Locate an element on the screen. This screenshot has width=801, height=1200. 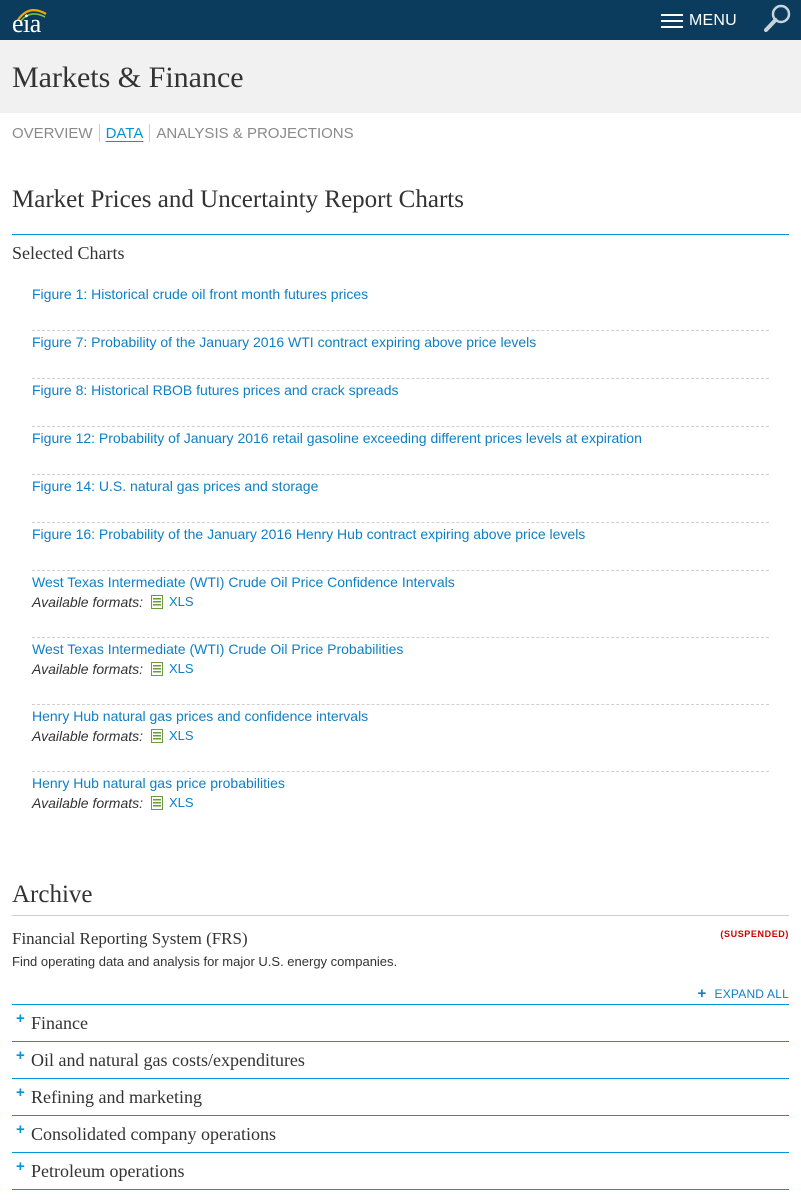
page-header: Markets & Finance is located at coordinates (400, 76).